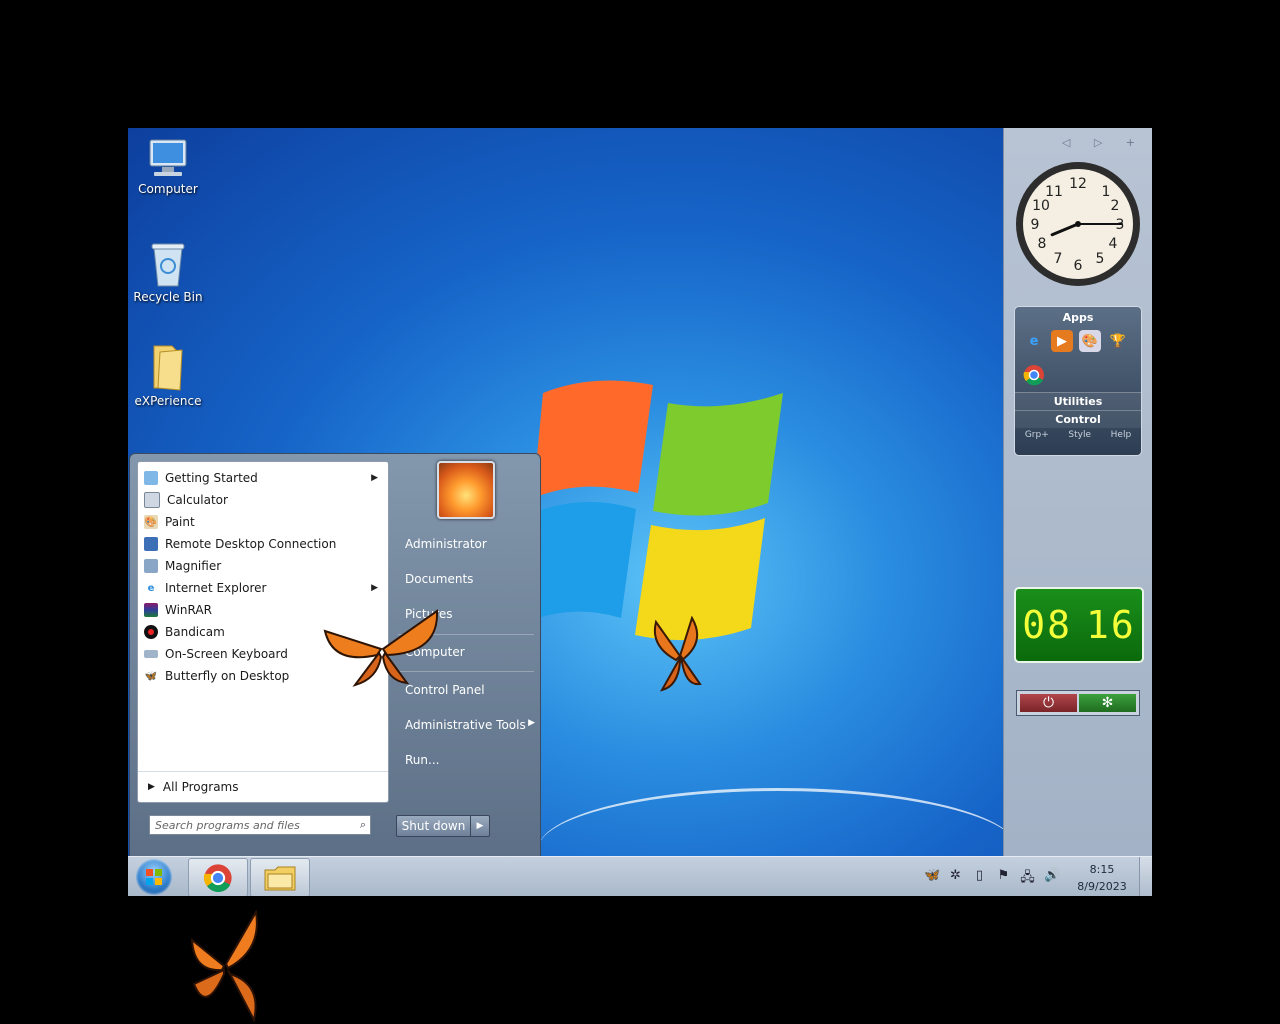 This screenshot has height=1024, width=1280. Describe the element at coordinates (1107, 703) in the screenshot. I see `restart-icon: ✻` at that location.